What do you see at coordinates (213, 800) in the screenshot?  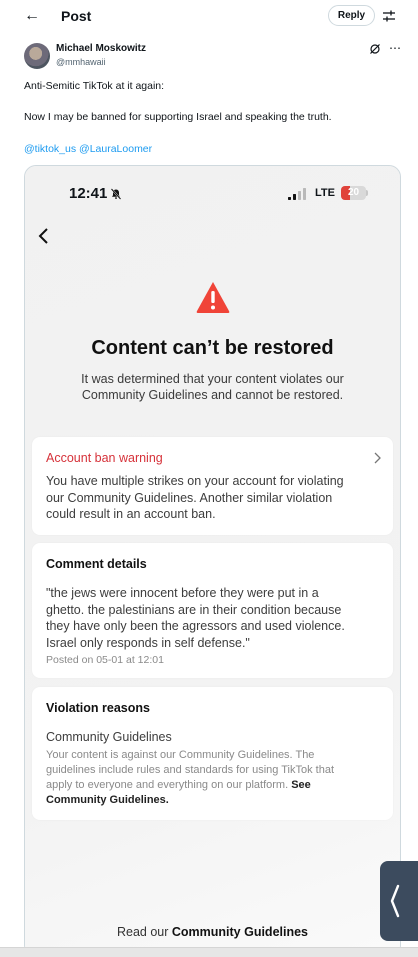 I see `violation-line: Community Guidelines.` at bounding box center [213, 800].